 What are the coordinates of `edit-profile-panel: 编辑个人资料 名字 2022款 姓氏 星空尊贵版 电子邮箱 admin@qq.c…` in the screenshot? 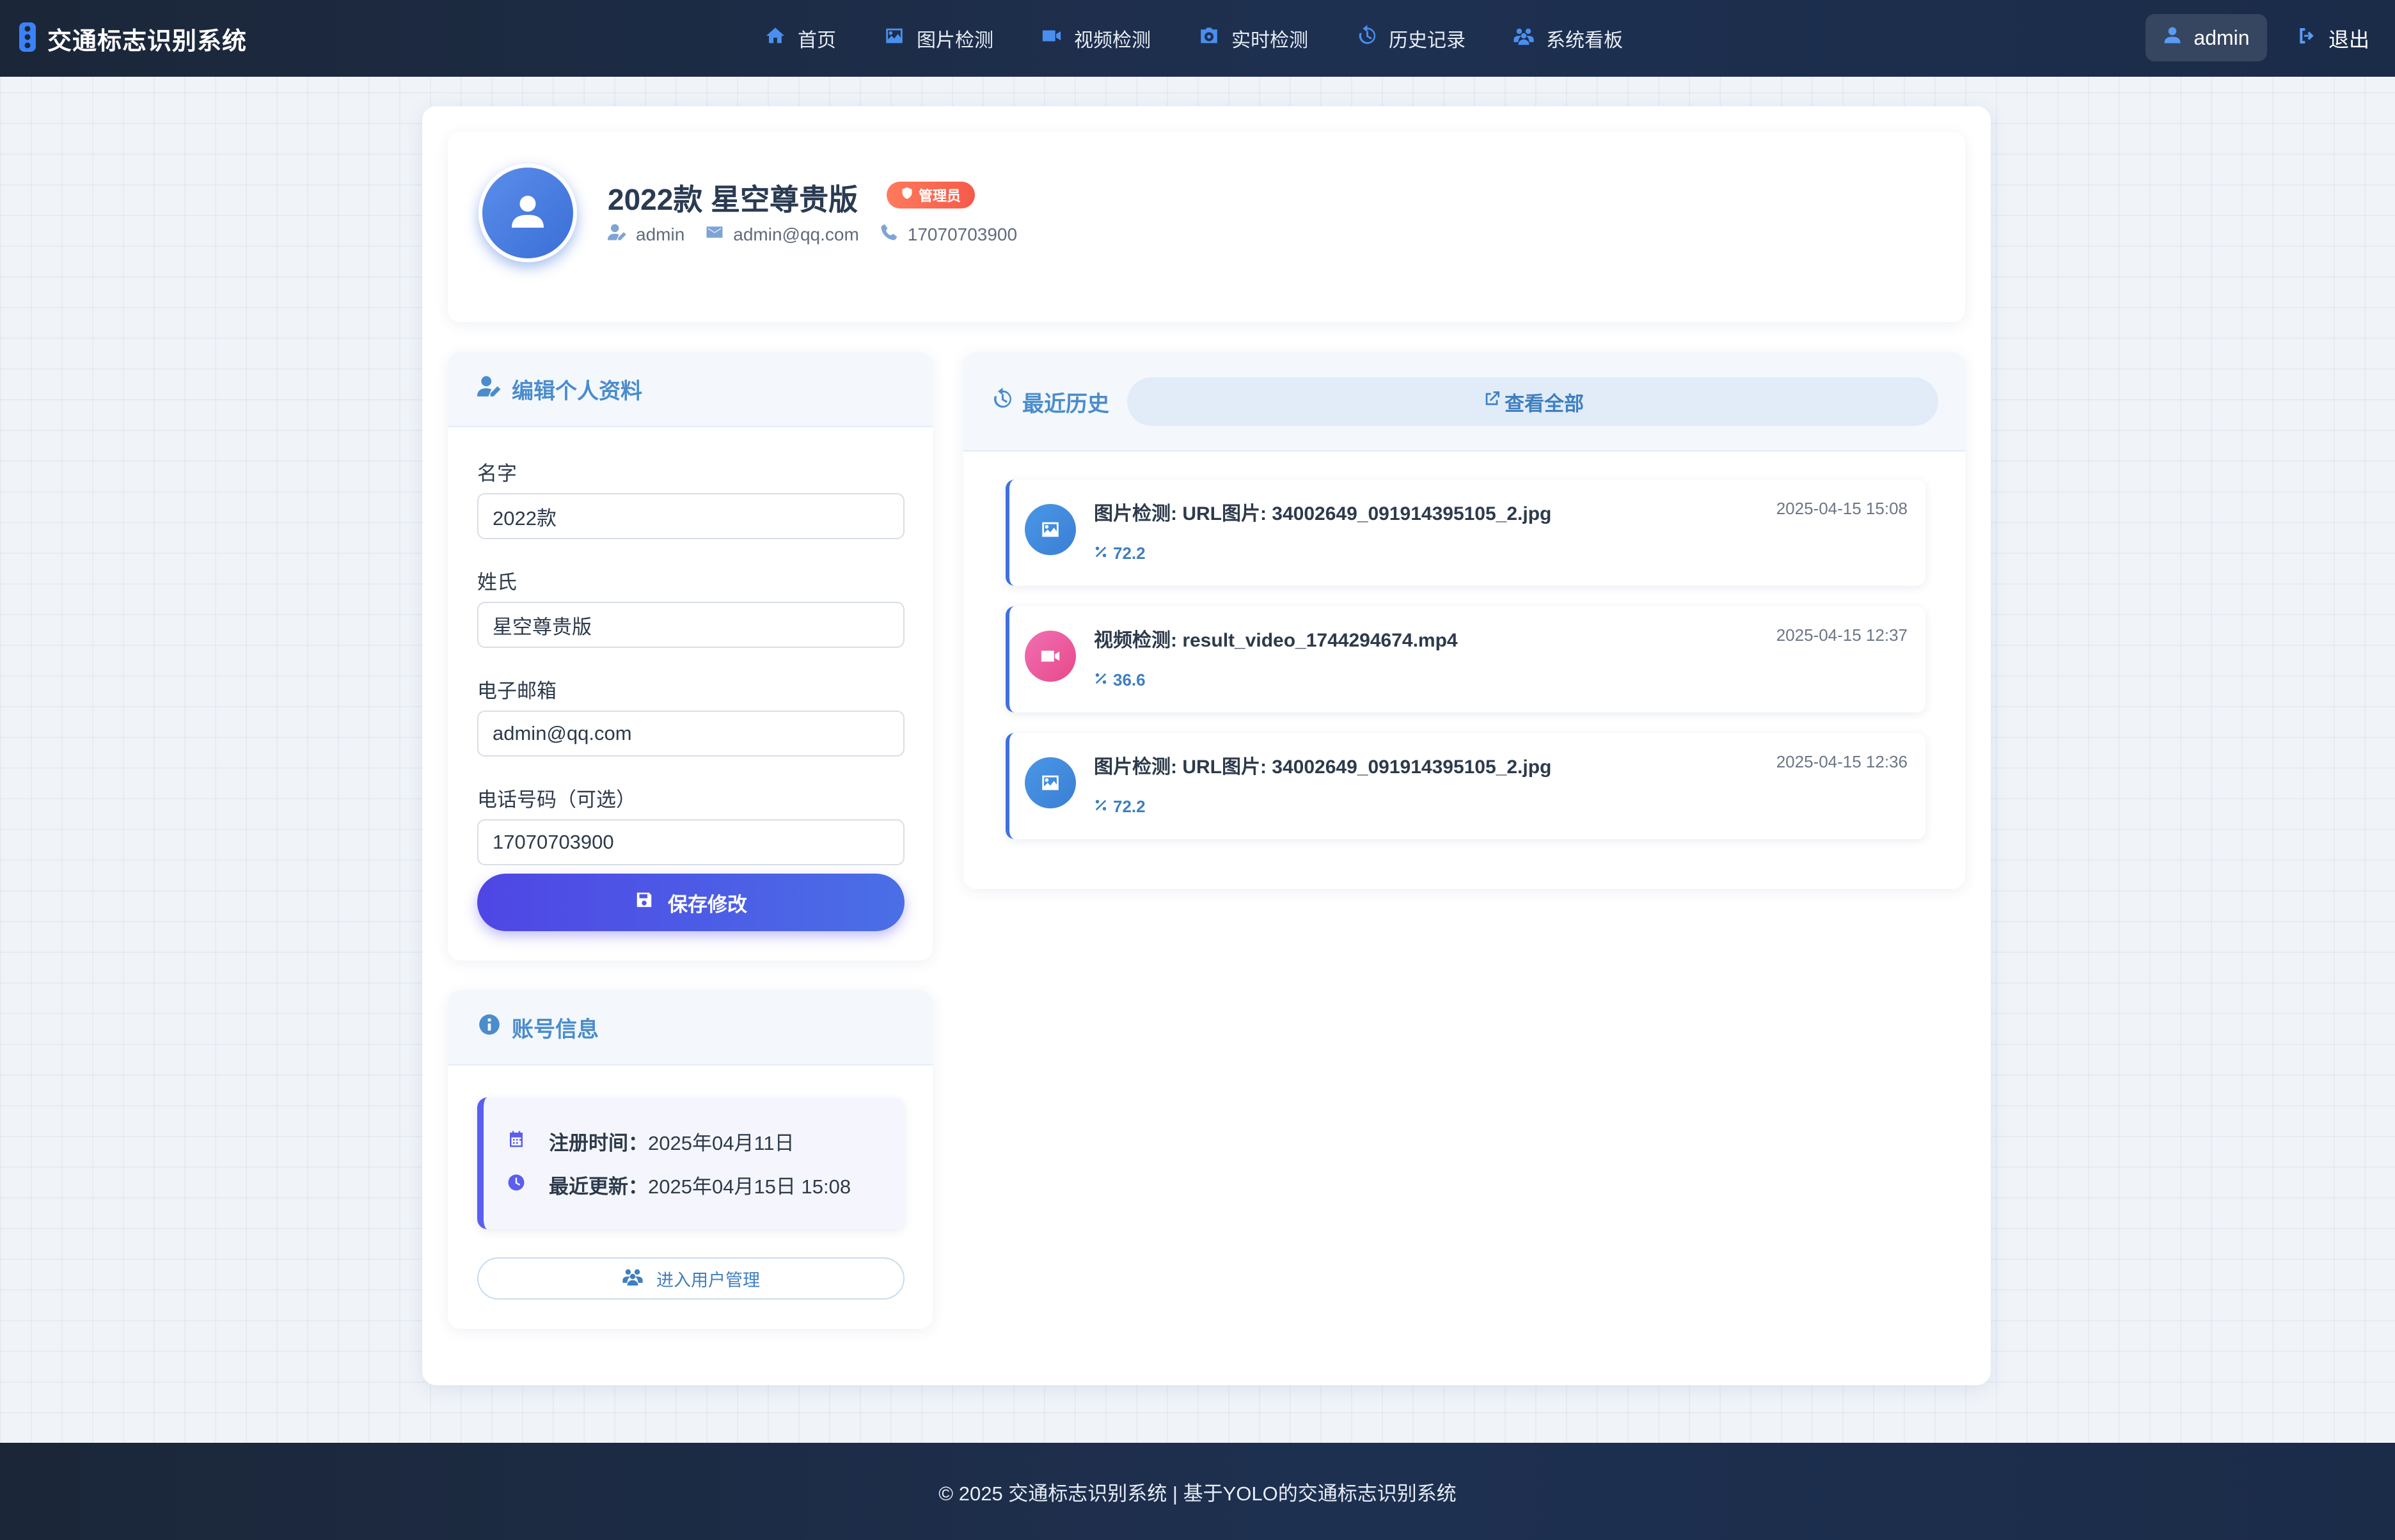 It's located at (690, 656).